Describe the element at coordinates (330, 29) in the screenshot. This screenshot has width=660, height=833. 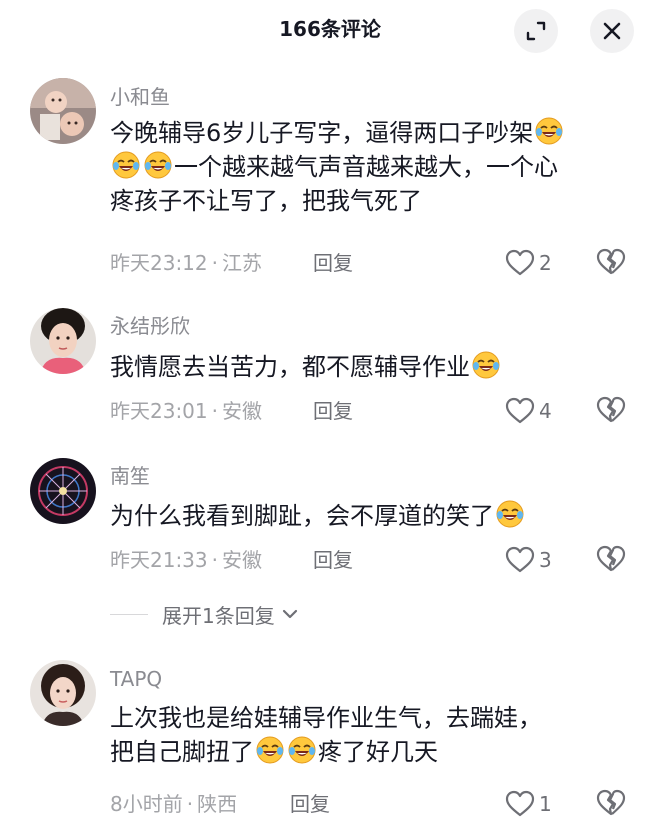
I see `comments-count-title: 166条评论` at that location.